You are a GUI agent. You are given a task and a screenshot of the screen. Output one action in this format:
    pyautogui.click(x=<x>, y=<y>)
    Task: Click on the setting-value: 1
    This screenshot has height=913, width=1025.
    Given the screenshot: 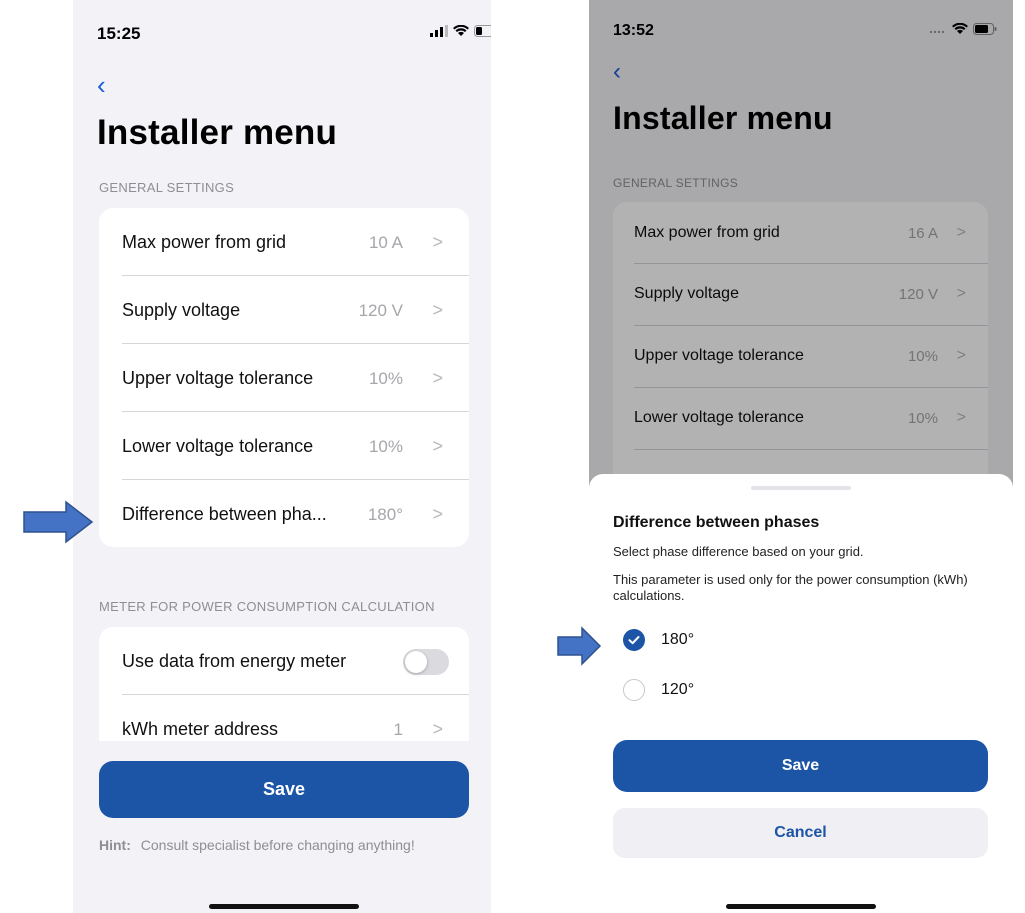 What is the action you would take?
    pyautogui.click(x=398, y=729)
    